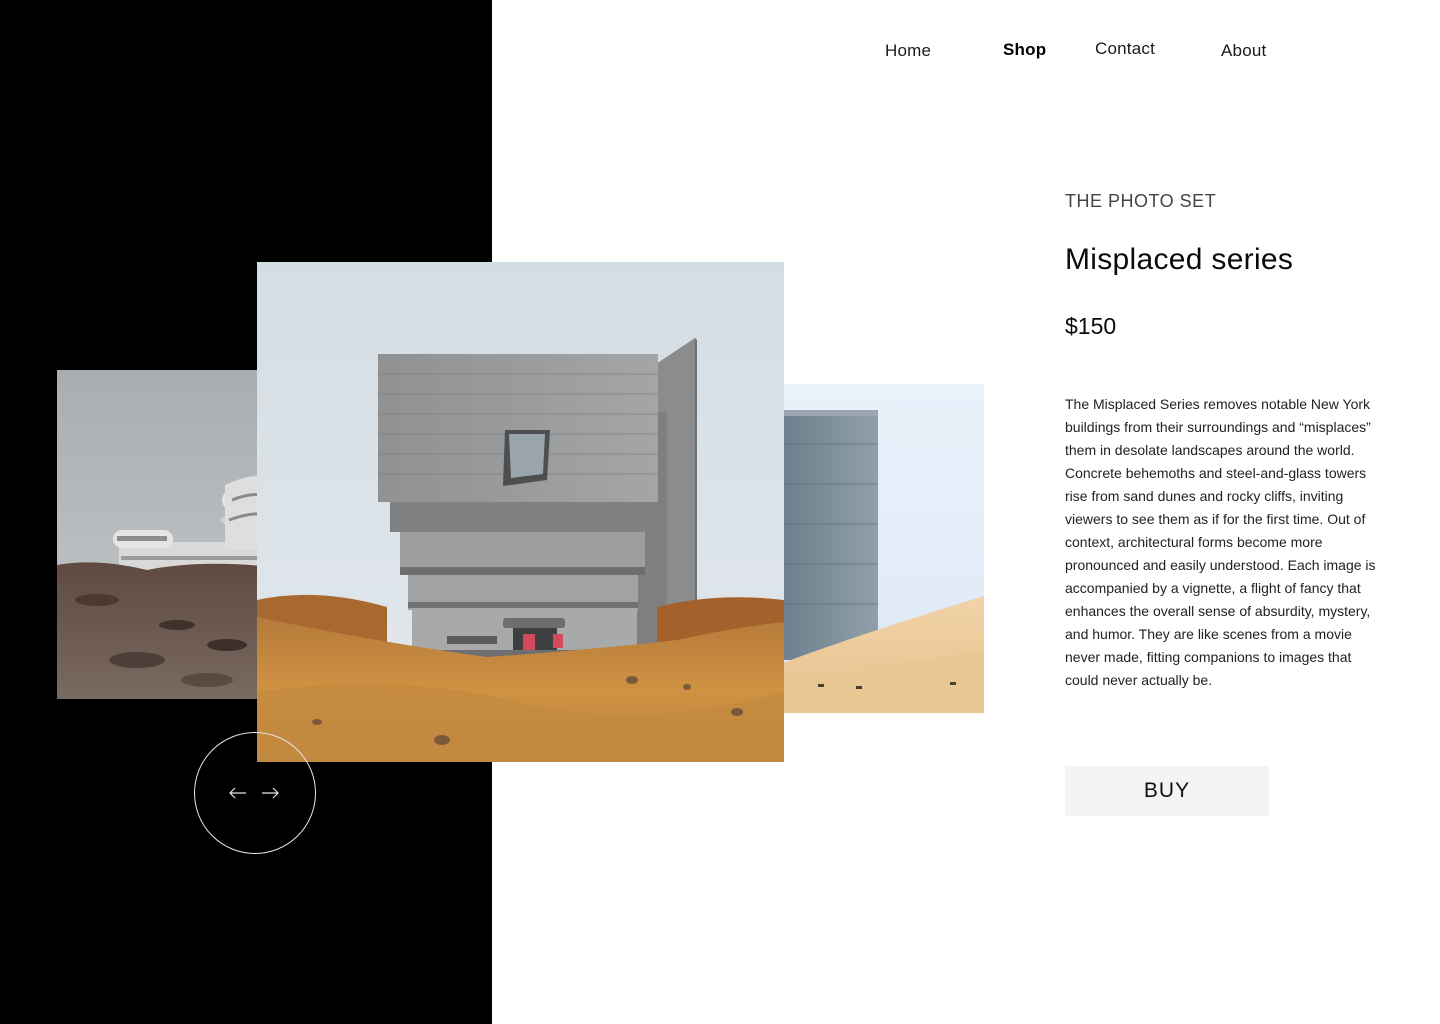 This screenshot has height=1024, width=1440. What do you see at coordinates (1167, 791) in the screenshot?
I see `buy-button: BUY` at bounding box center [1167, 791].